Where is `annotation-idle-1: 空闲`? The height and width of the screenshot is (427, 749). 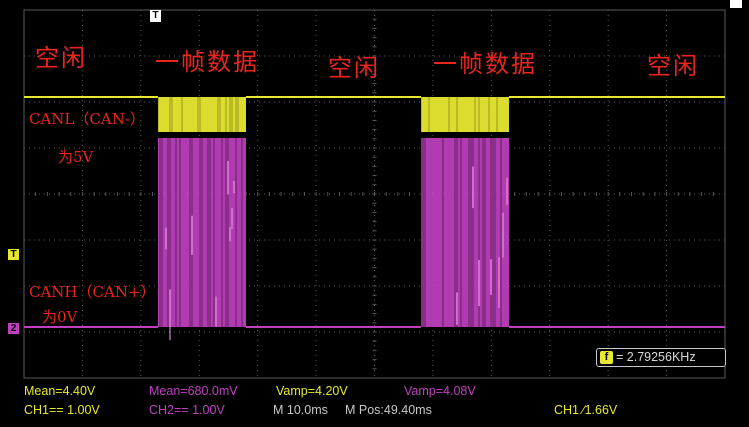 annotation-idle-1: 空闲 is located at coordinates (61, 58).